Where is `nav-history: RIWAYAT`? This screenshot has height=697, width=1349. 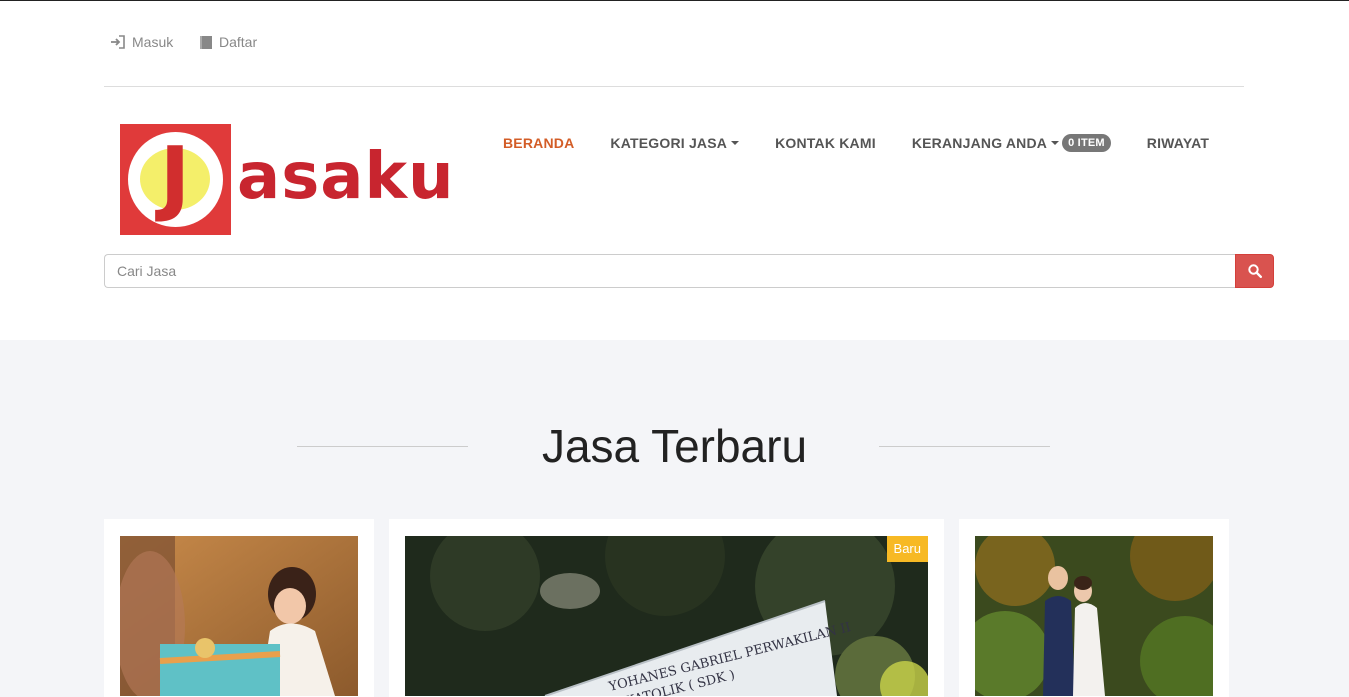 nav-history: RIWAYAT is located at coordinates (1178, 143).